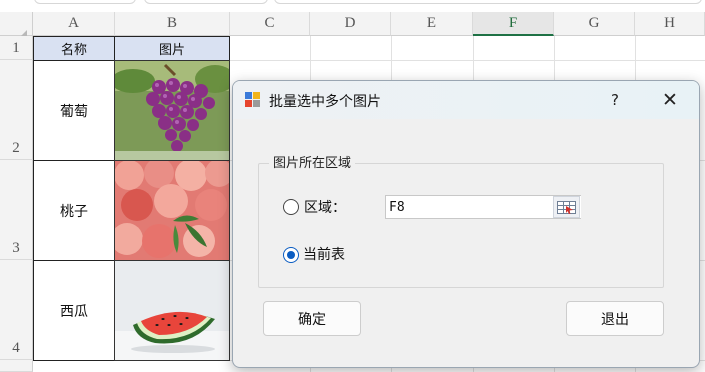 Image resolution: width=705 pixels, height=372 pixels. Describe the element at coordinates (172, 210) in the screenshot. I see `peach-image` at that location.